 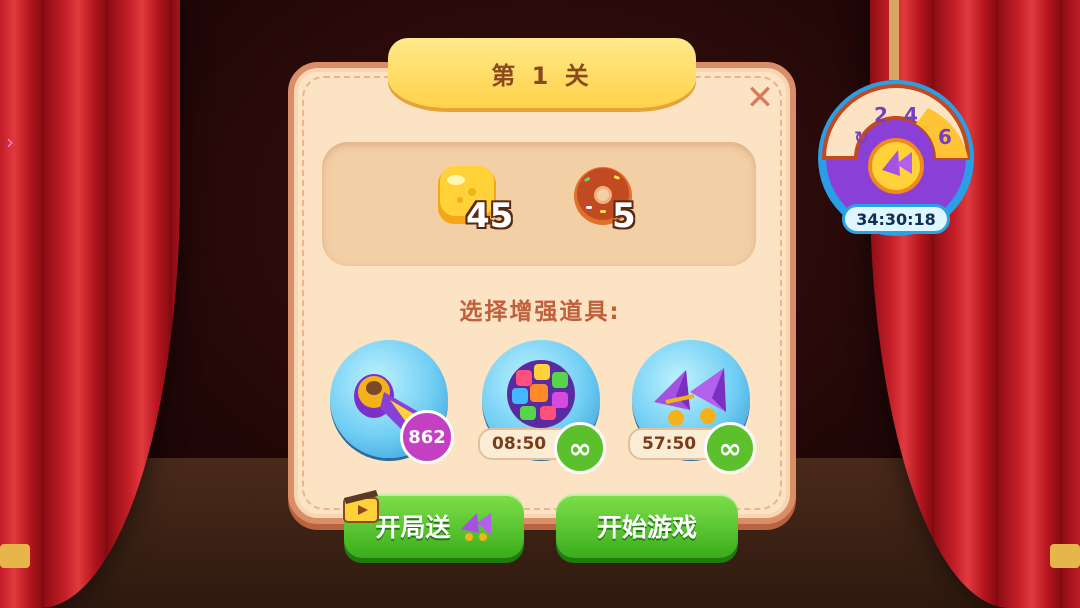 I want to click on right-curtain-tie, so click(x=1065, y=556).